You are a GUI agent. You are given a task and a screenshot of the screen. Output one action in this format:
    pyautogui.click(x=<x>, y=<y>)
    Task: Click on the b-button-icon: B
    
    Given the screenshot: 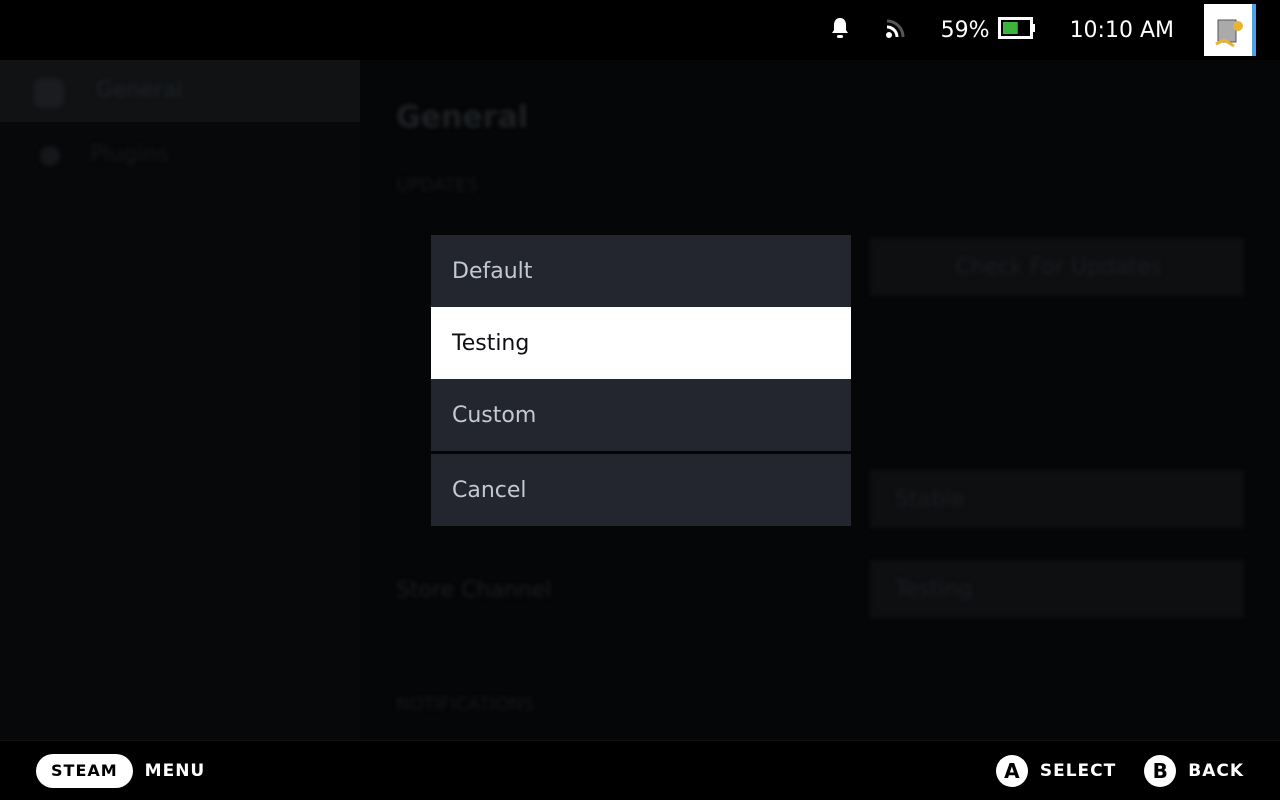 What is the action you would take?
    pyautogui.click(x=1160, y=770)
    